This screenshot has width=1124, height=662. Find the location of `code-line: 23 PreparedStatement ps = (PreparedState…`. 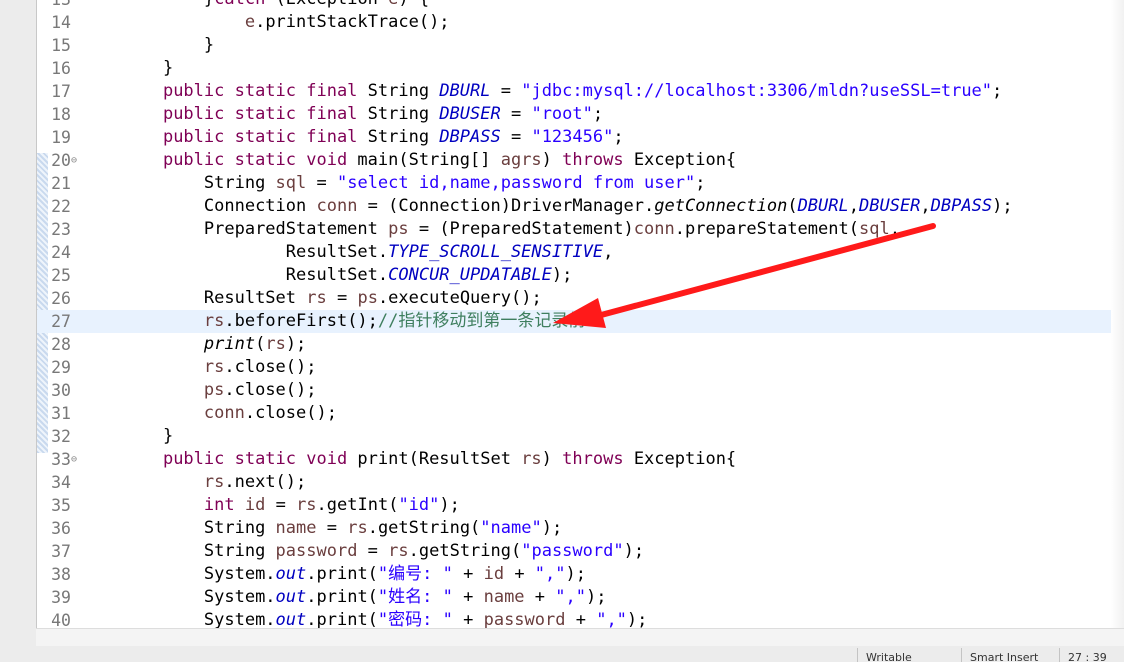

code-line: 23 PreparedStatement ps = (PreparedState… is located at coordinates (580, 229).